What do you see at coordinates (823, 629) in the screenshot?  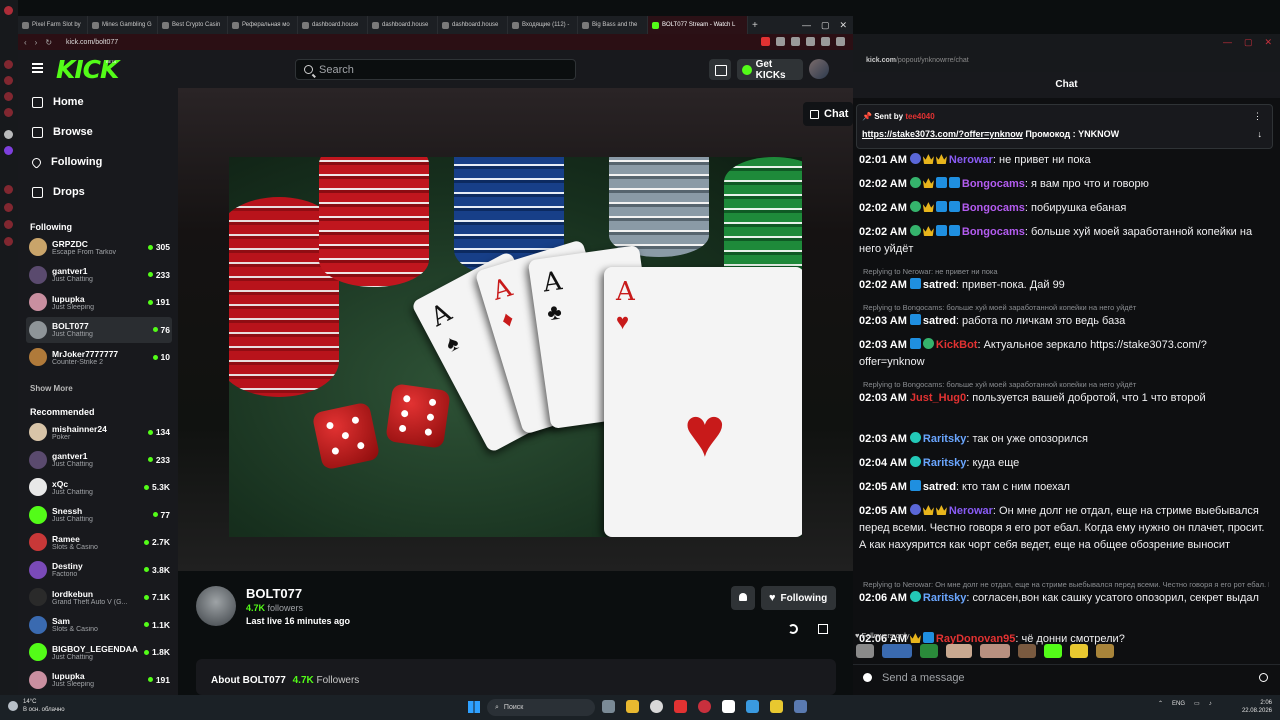 I see `gift-icon` at bounding box center [823, 629].